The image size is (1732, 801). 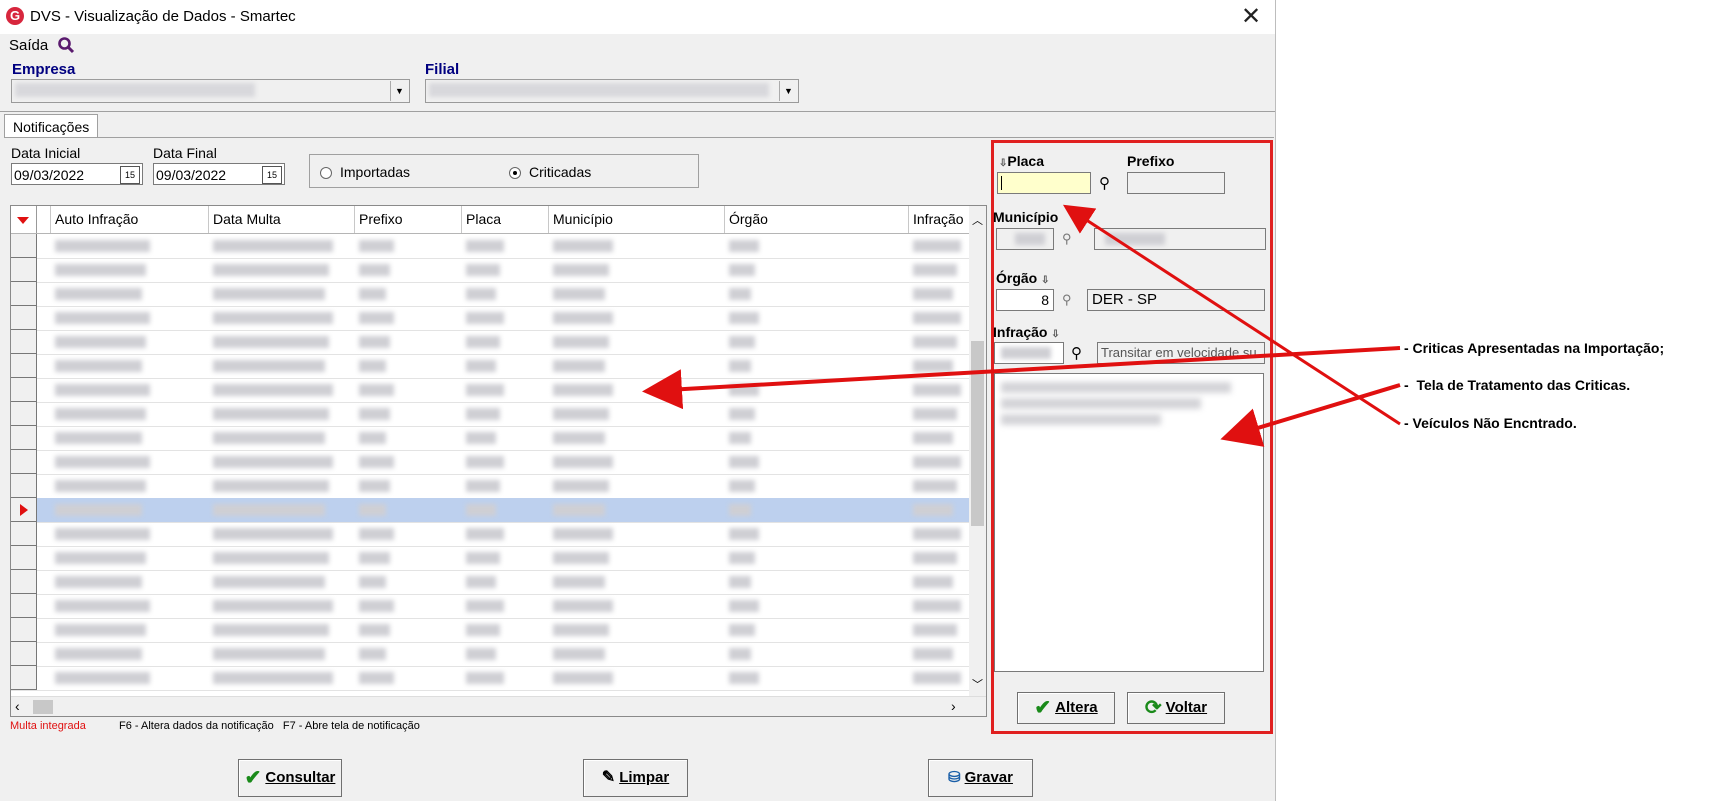 I want to click on arrow-veiculos-nao-encontrado, so click(x=1231, y=315).